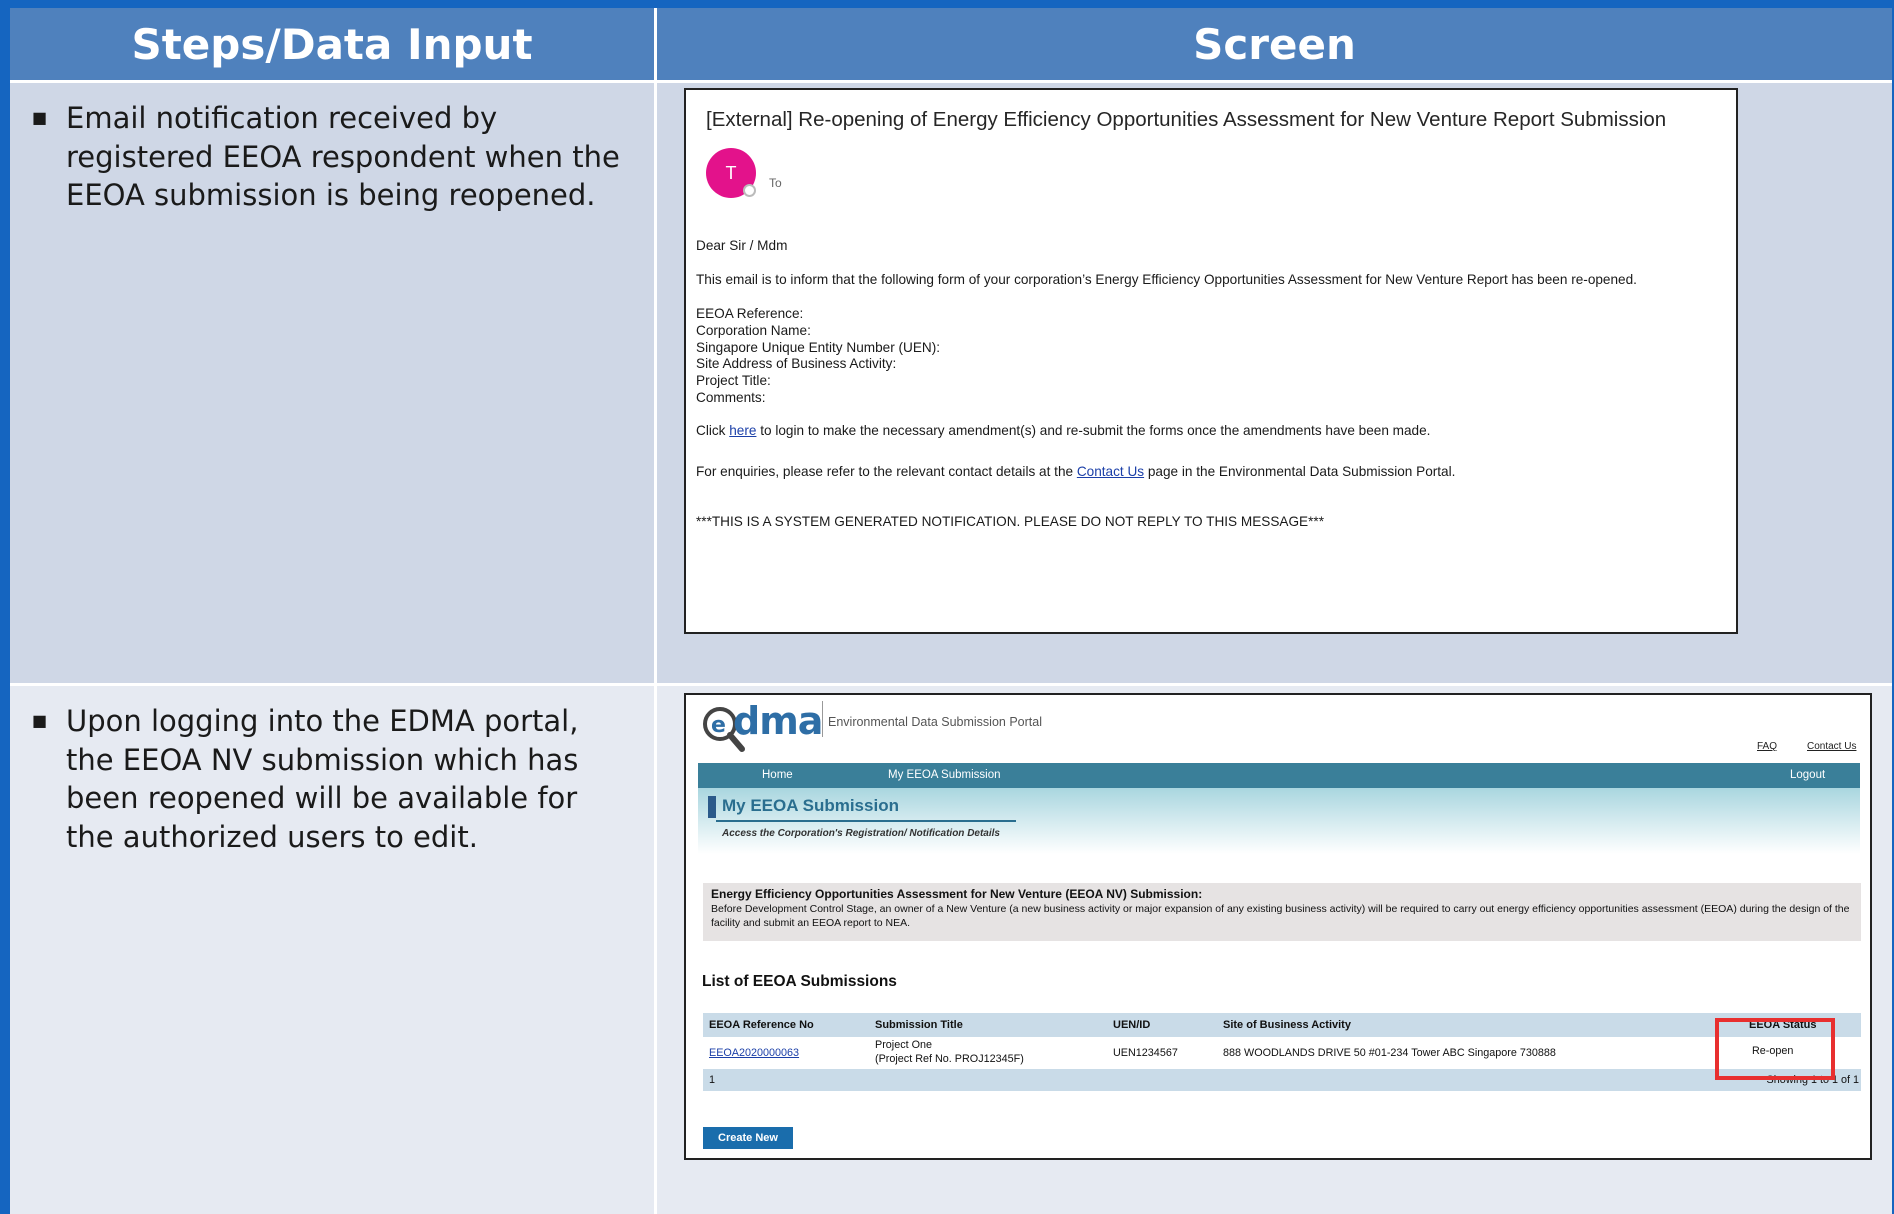 Image resolution: width=1894 pixels, height=1214 pixels. Describe the element at coordinates (742, 430) in the screenshot. I see `login-link: here` at that location.